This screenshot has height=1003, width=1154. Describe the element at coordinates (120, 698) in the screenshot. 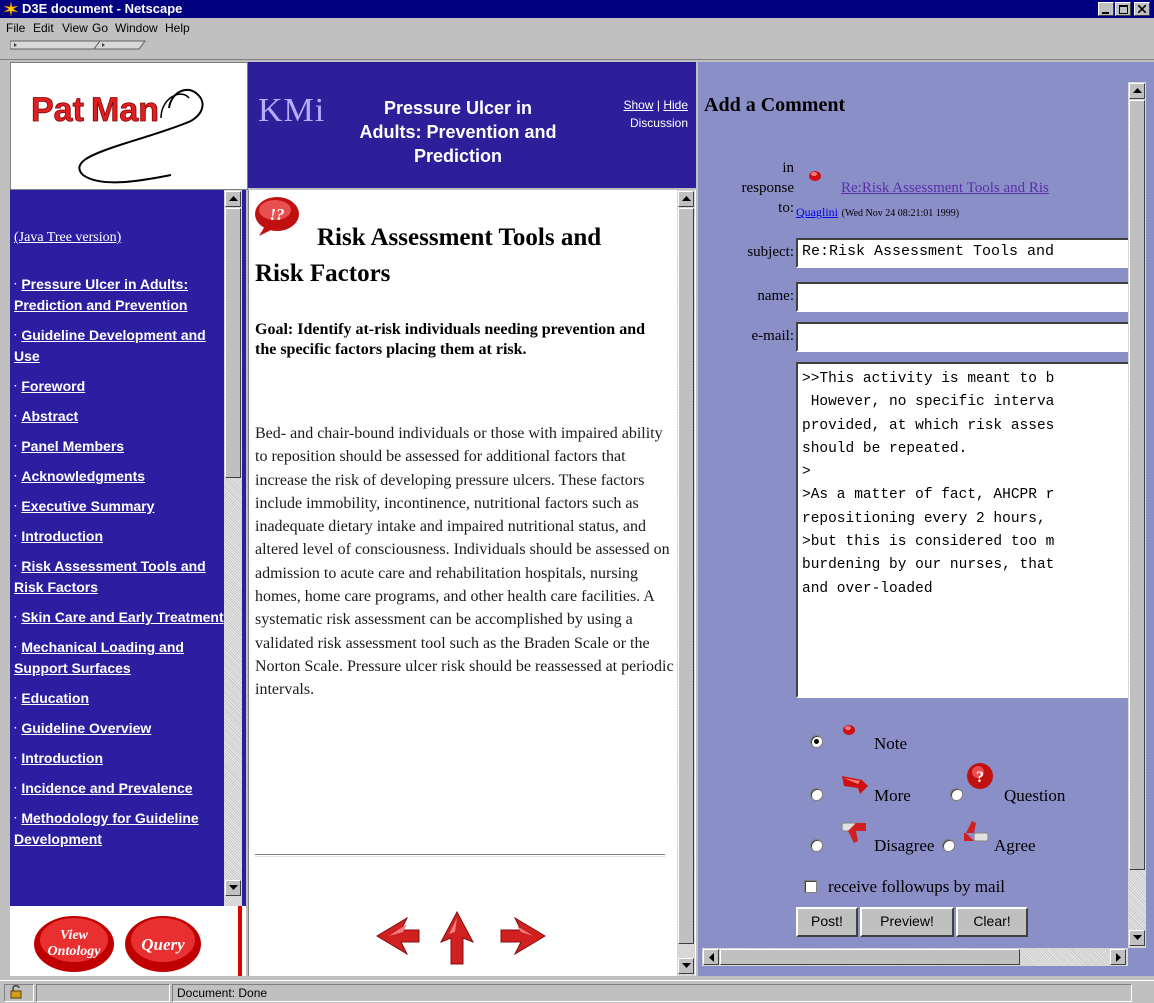

I see `nav-item-education: · Education` at that location.